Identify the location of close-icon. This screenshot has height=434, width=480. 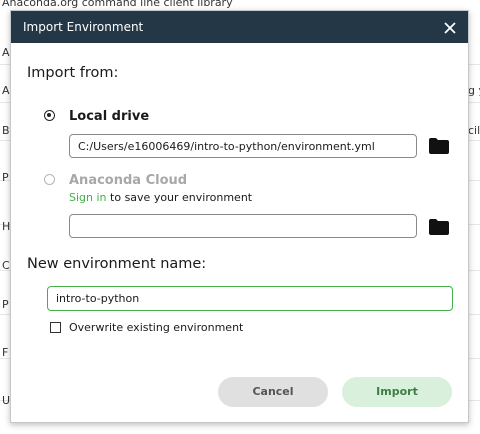
(450, 28).